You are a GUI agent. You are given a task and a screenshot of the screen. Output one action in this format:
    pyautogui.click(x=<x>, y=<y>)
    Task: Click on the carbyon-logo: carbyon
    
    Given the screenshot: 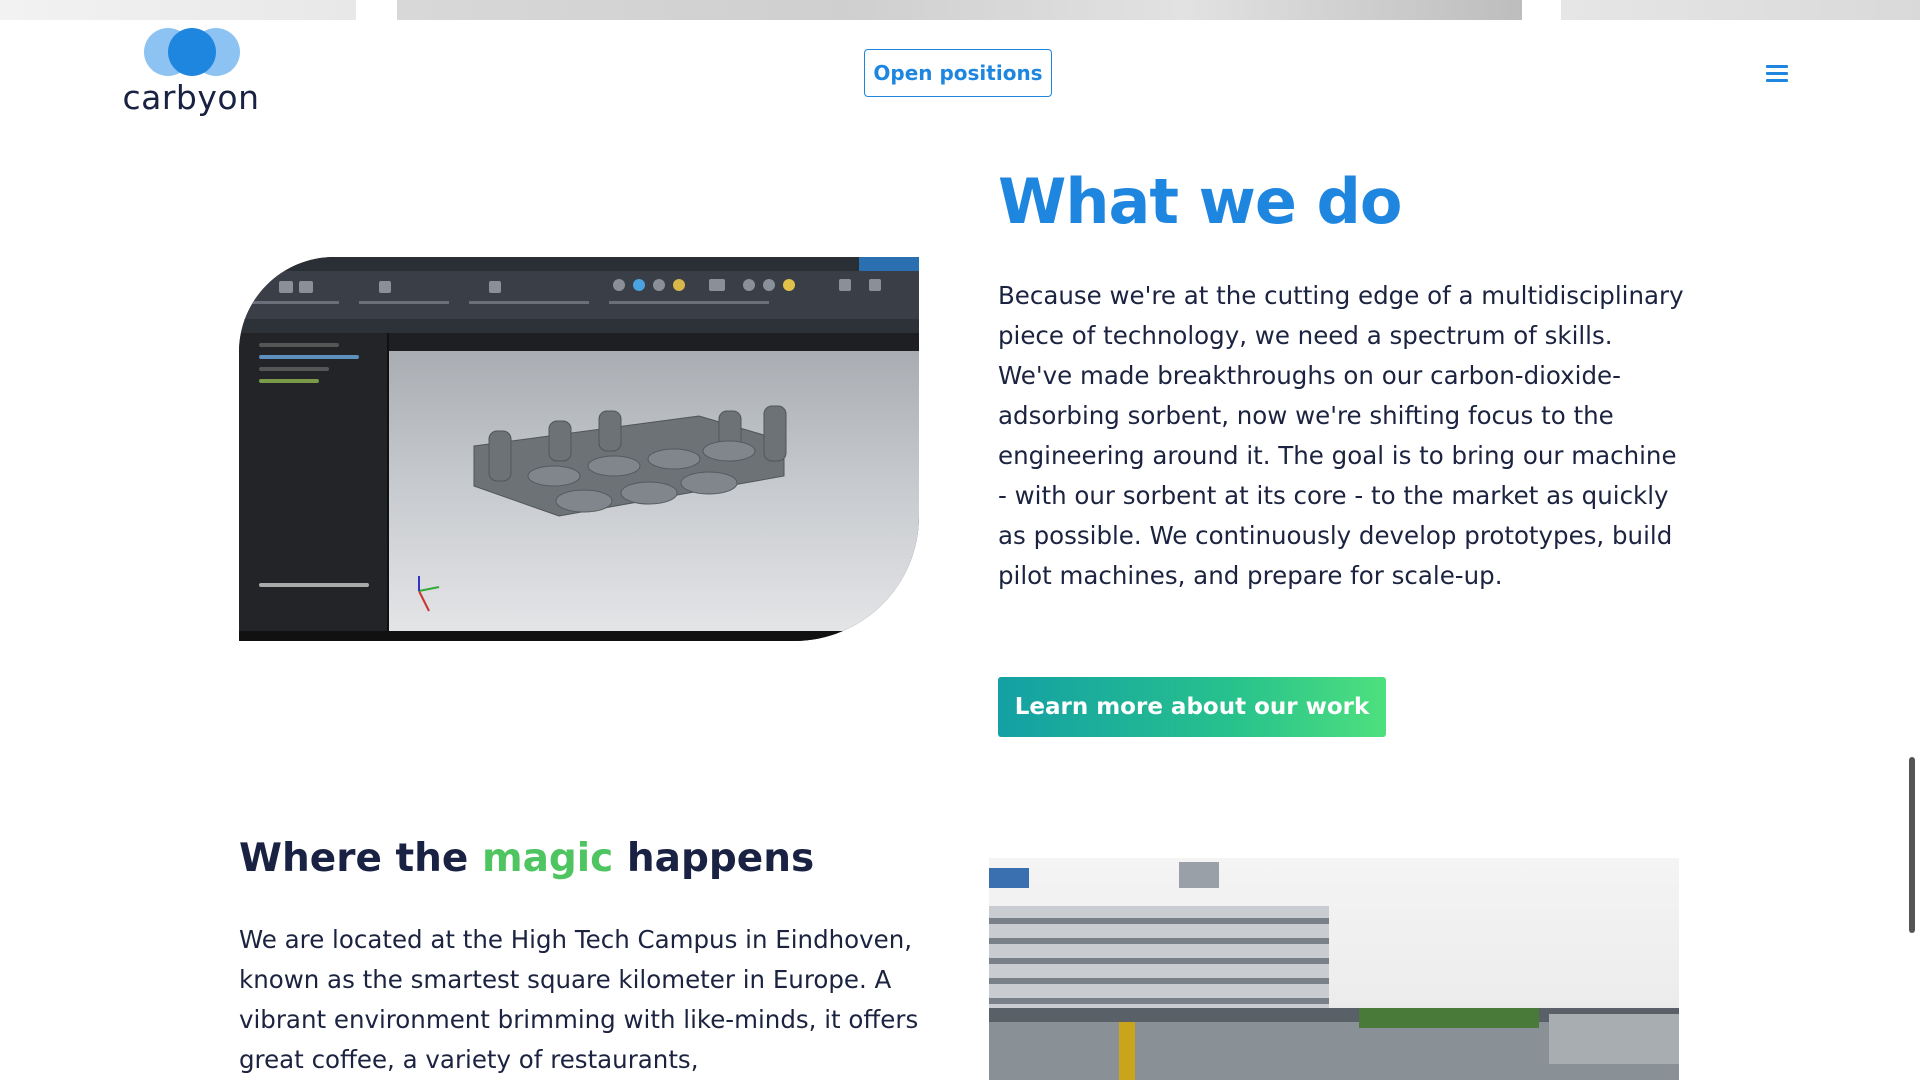 What is the action you would take?
    pyautogui.click(x=191, y=73)
    